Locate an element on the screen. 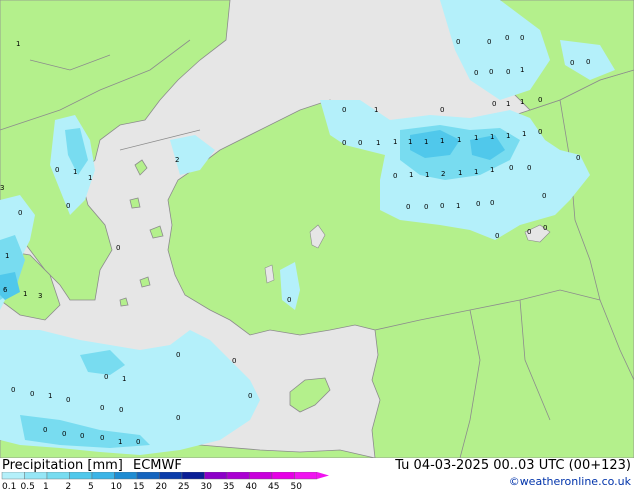 This screenshot has height=490, width=634. legend-tick-label: 10 is located at coordinates (117, 486).